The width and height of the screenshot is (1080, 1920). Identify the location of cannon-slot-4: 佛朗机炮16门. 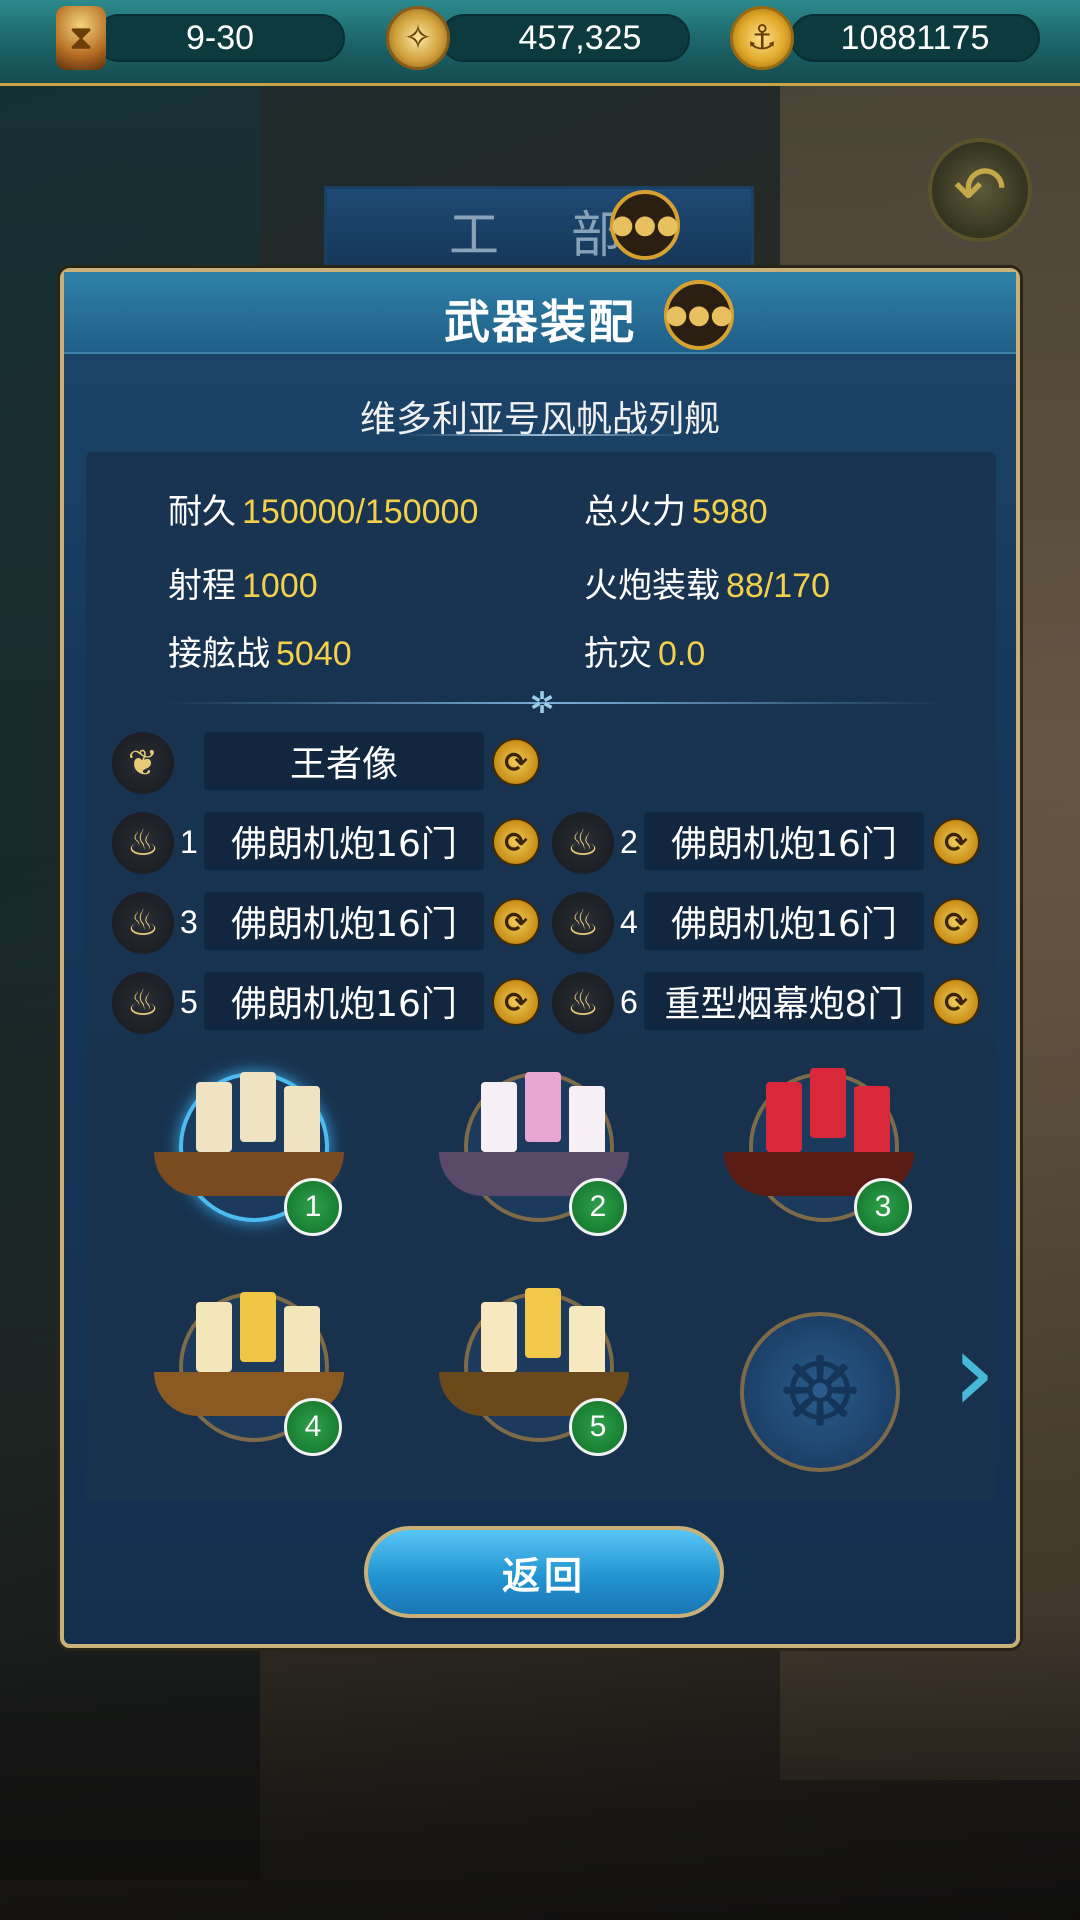
(784, 921).